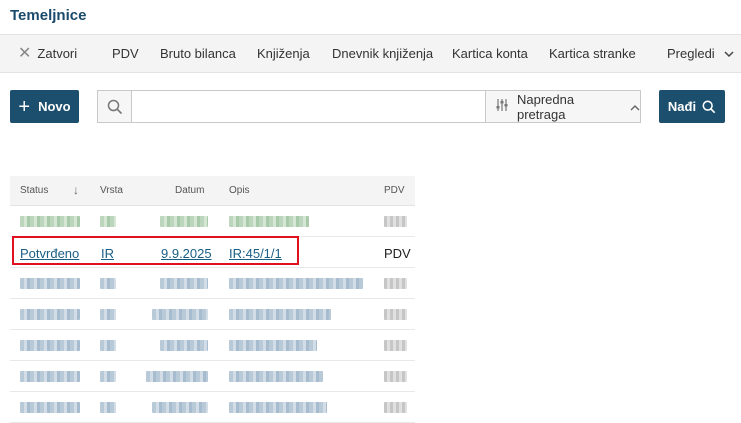 This screenshot has height=423, width=741. Describe the element at coordinates (635, 106) in the screenshot. I see `chevron-up-icon` at that location.